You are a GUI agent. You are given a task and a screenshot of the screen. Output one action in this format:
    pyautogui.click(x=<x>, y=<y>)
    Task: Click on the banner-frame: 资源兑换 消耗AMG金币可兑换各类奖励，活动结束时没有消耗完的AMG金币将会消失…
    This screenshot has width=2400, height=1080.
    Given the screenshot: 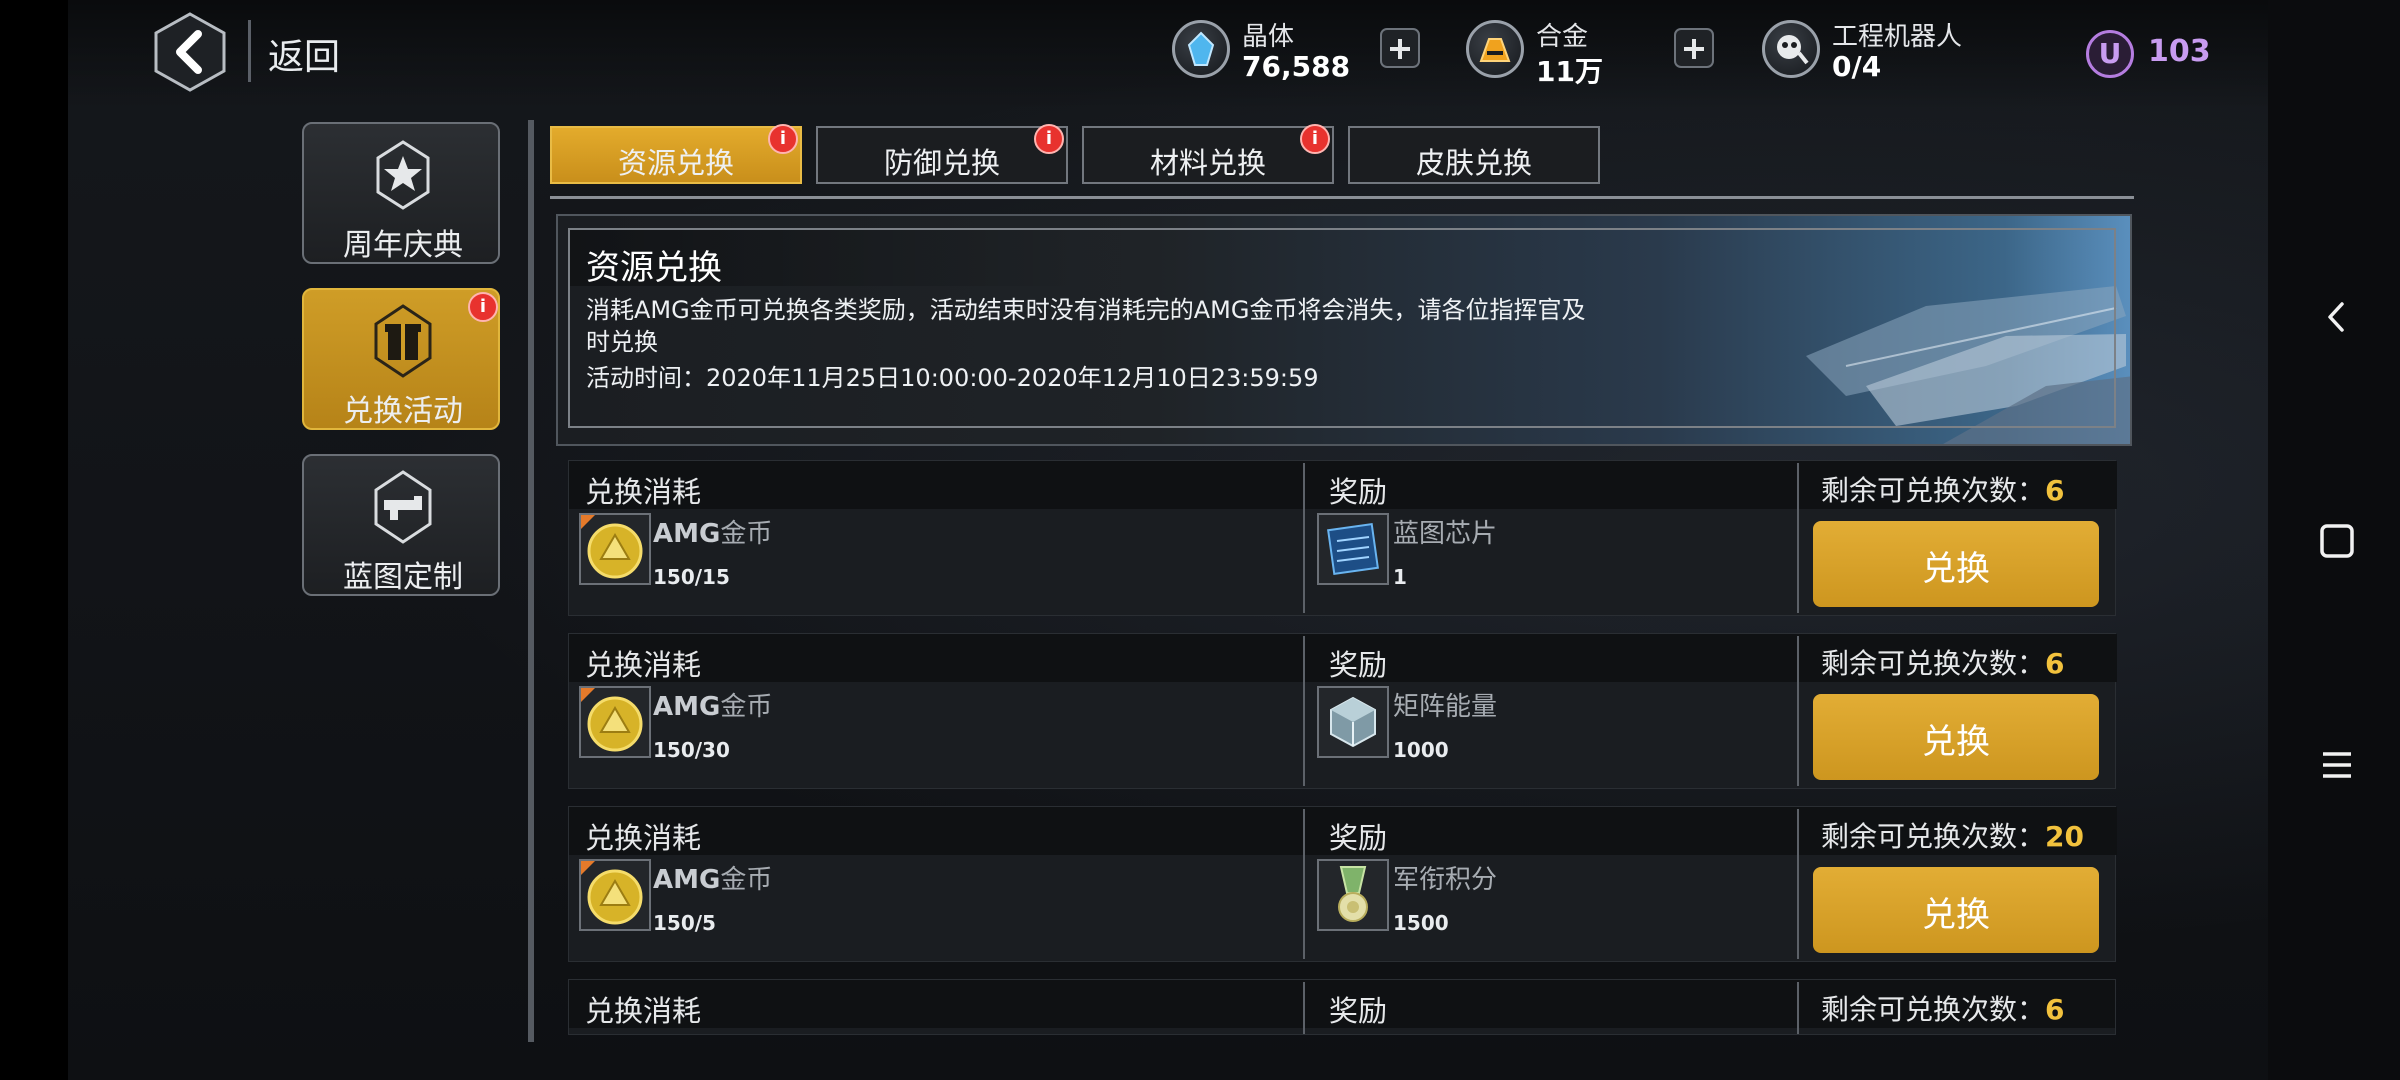 What is the action you would take?
    pyautogui.click(x=1342, y=328)
    